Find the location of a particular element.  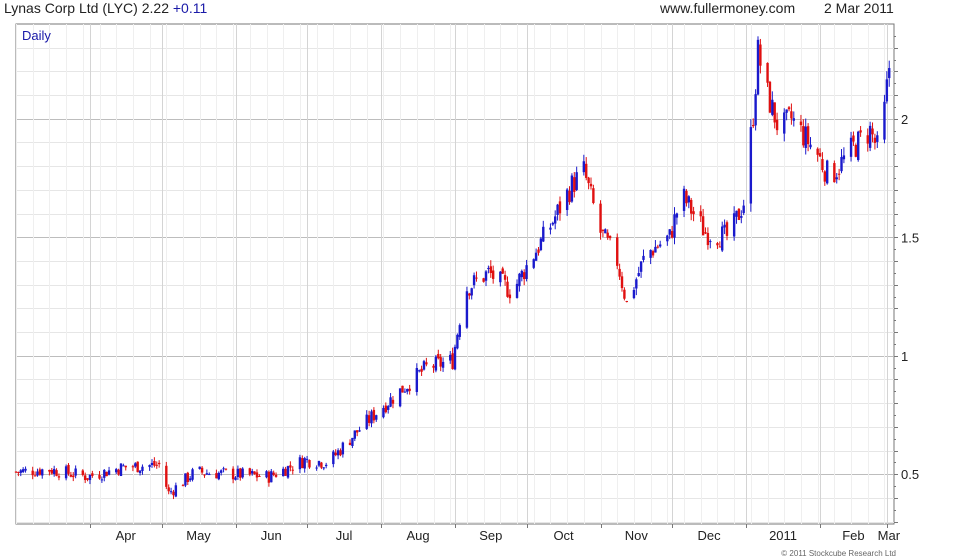

x-tick-label: Sep is located at coordinates (490, 535).